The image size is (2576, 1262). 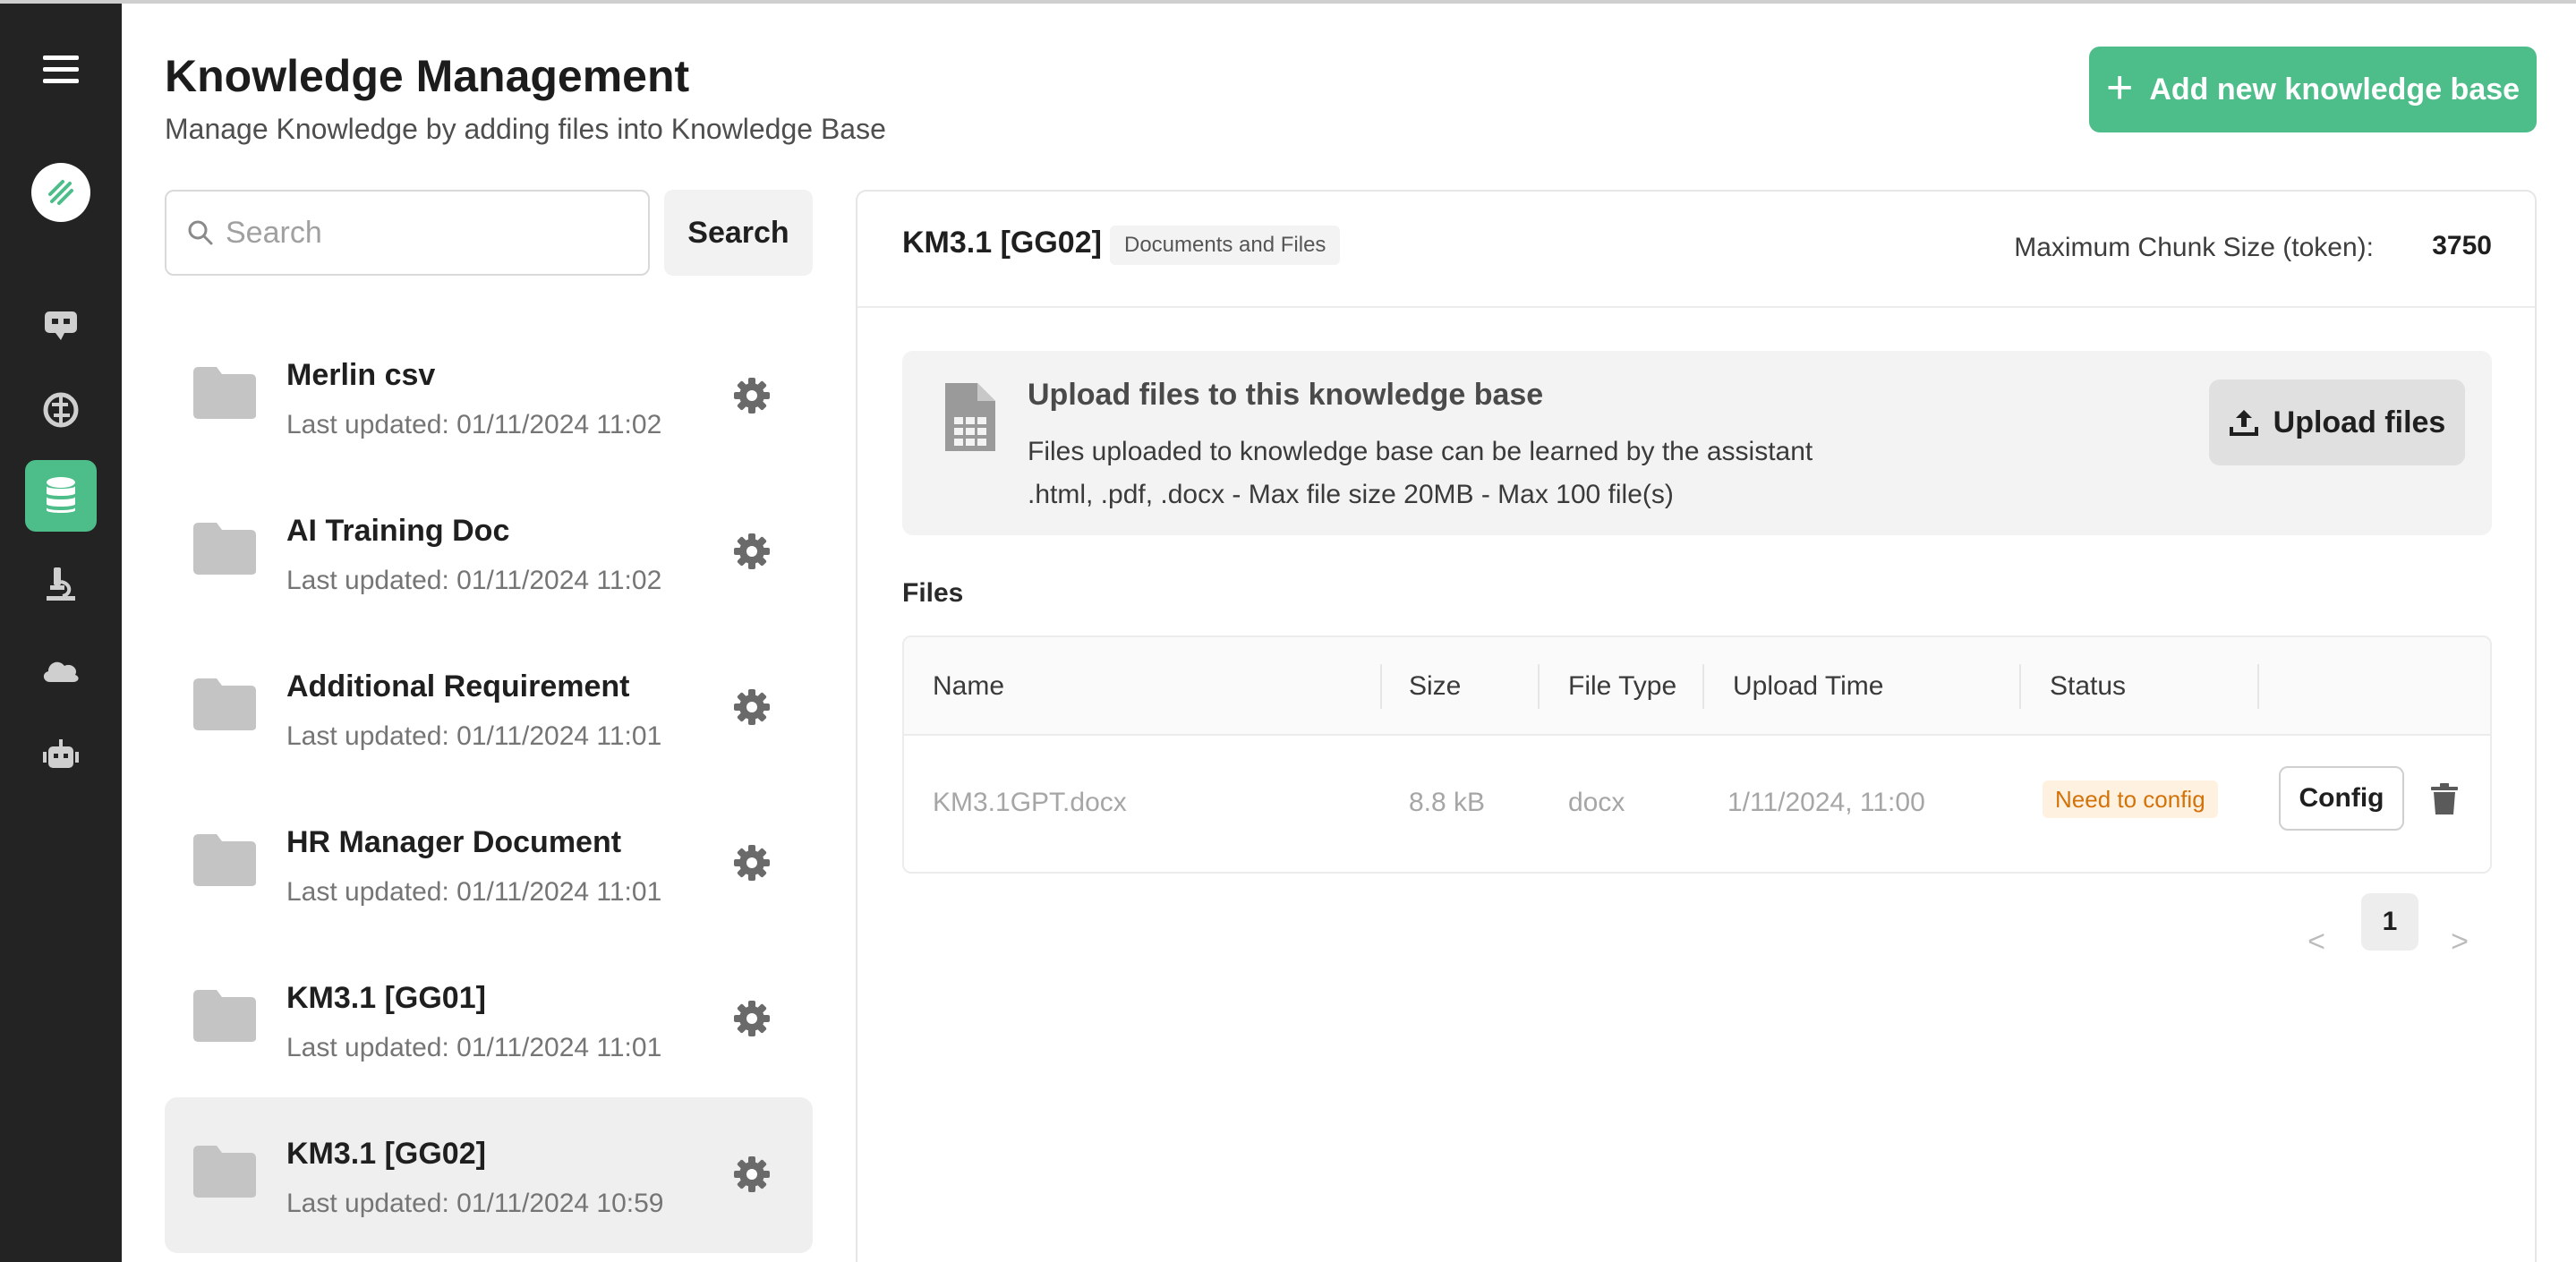 What do you see at coordinates (61, 70) in the screenshot?
I see `menu-icon` at bounding box center [61, 70].